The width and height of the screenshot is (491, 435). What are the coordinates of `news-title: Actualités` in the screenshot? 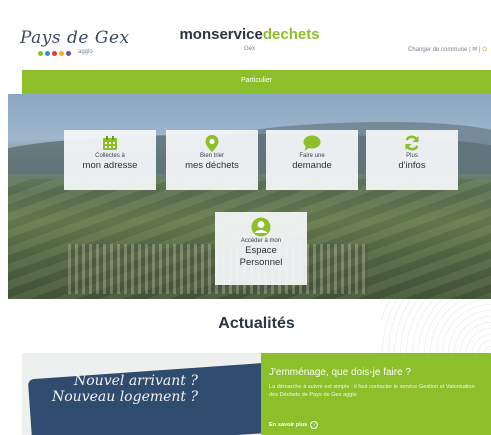 It's located at (256, 323).